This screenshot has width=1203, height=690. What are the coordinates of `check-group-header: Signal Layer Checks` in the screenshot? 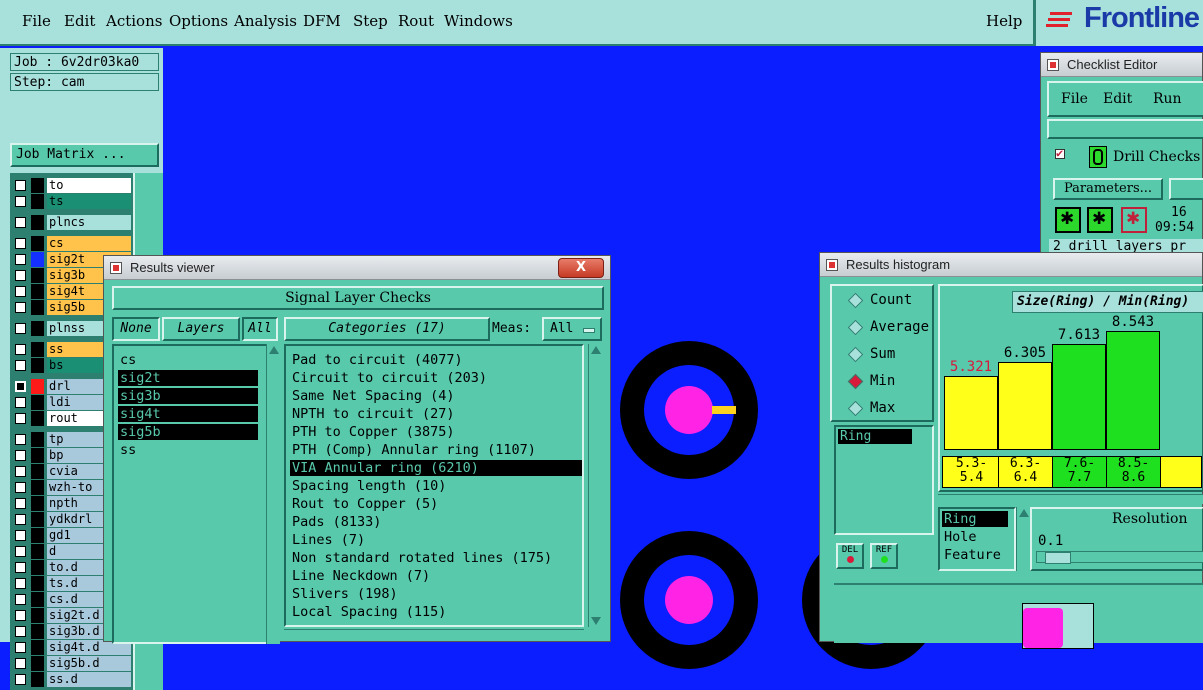 It's located at (358, 298).